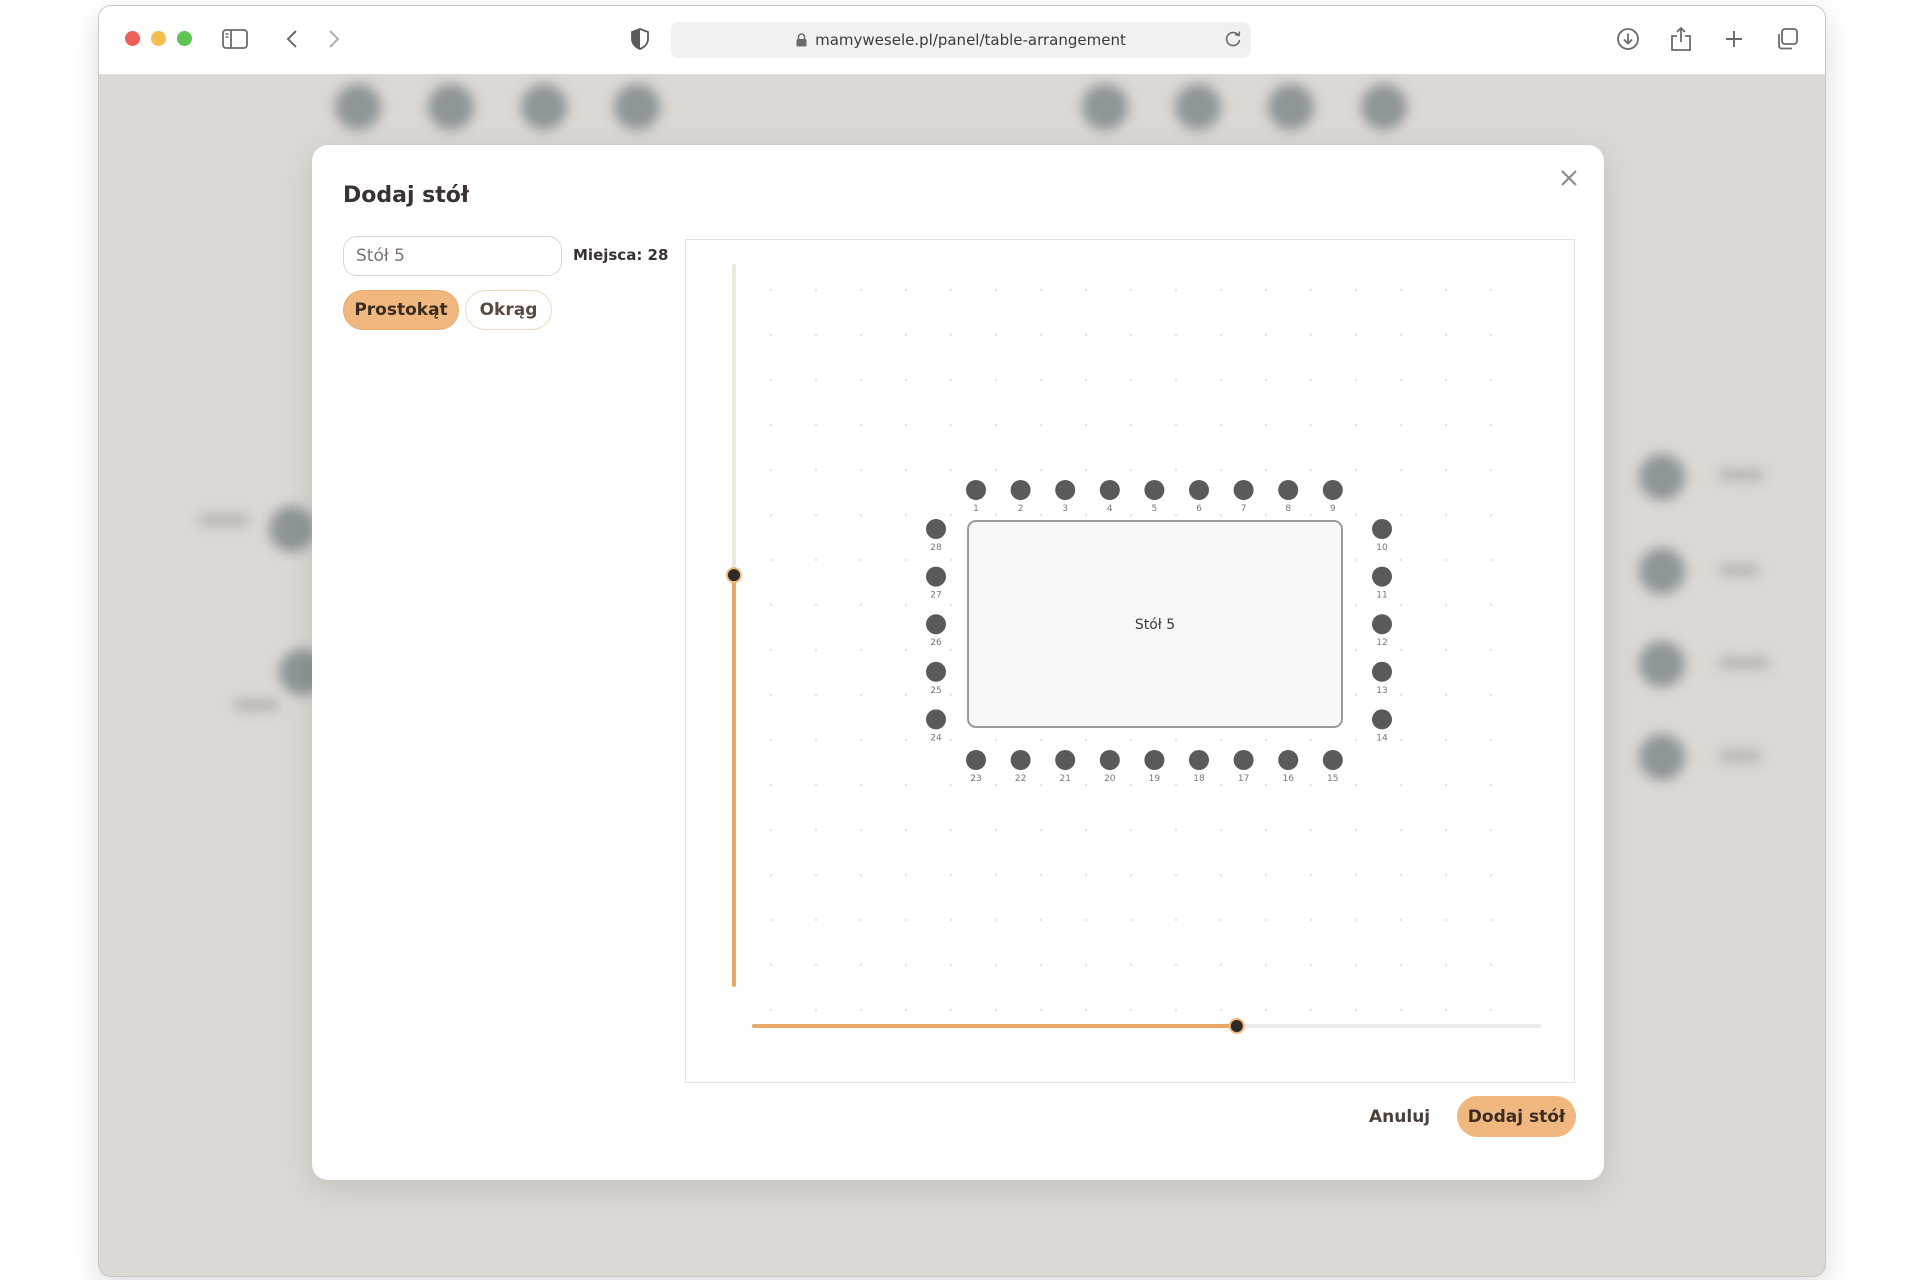 Image resolution: width=1920 pixels, height=1280 pixels. Describe the element at coordinates (1516, 1116) in the screenshot. I see `add-table-button: Dodaj stół` at that location.